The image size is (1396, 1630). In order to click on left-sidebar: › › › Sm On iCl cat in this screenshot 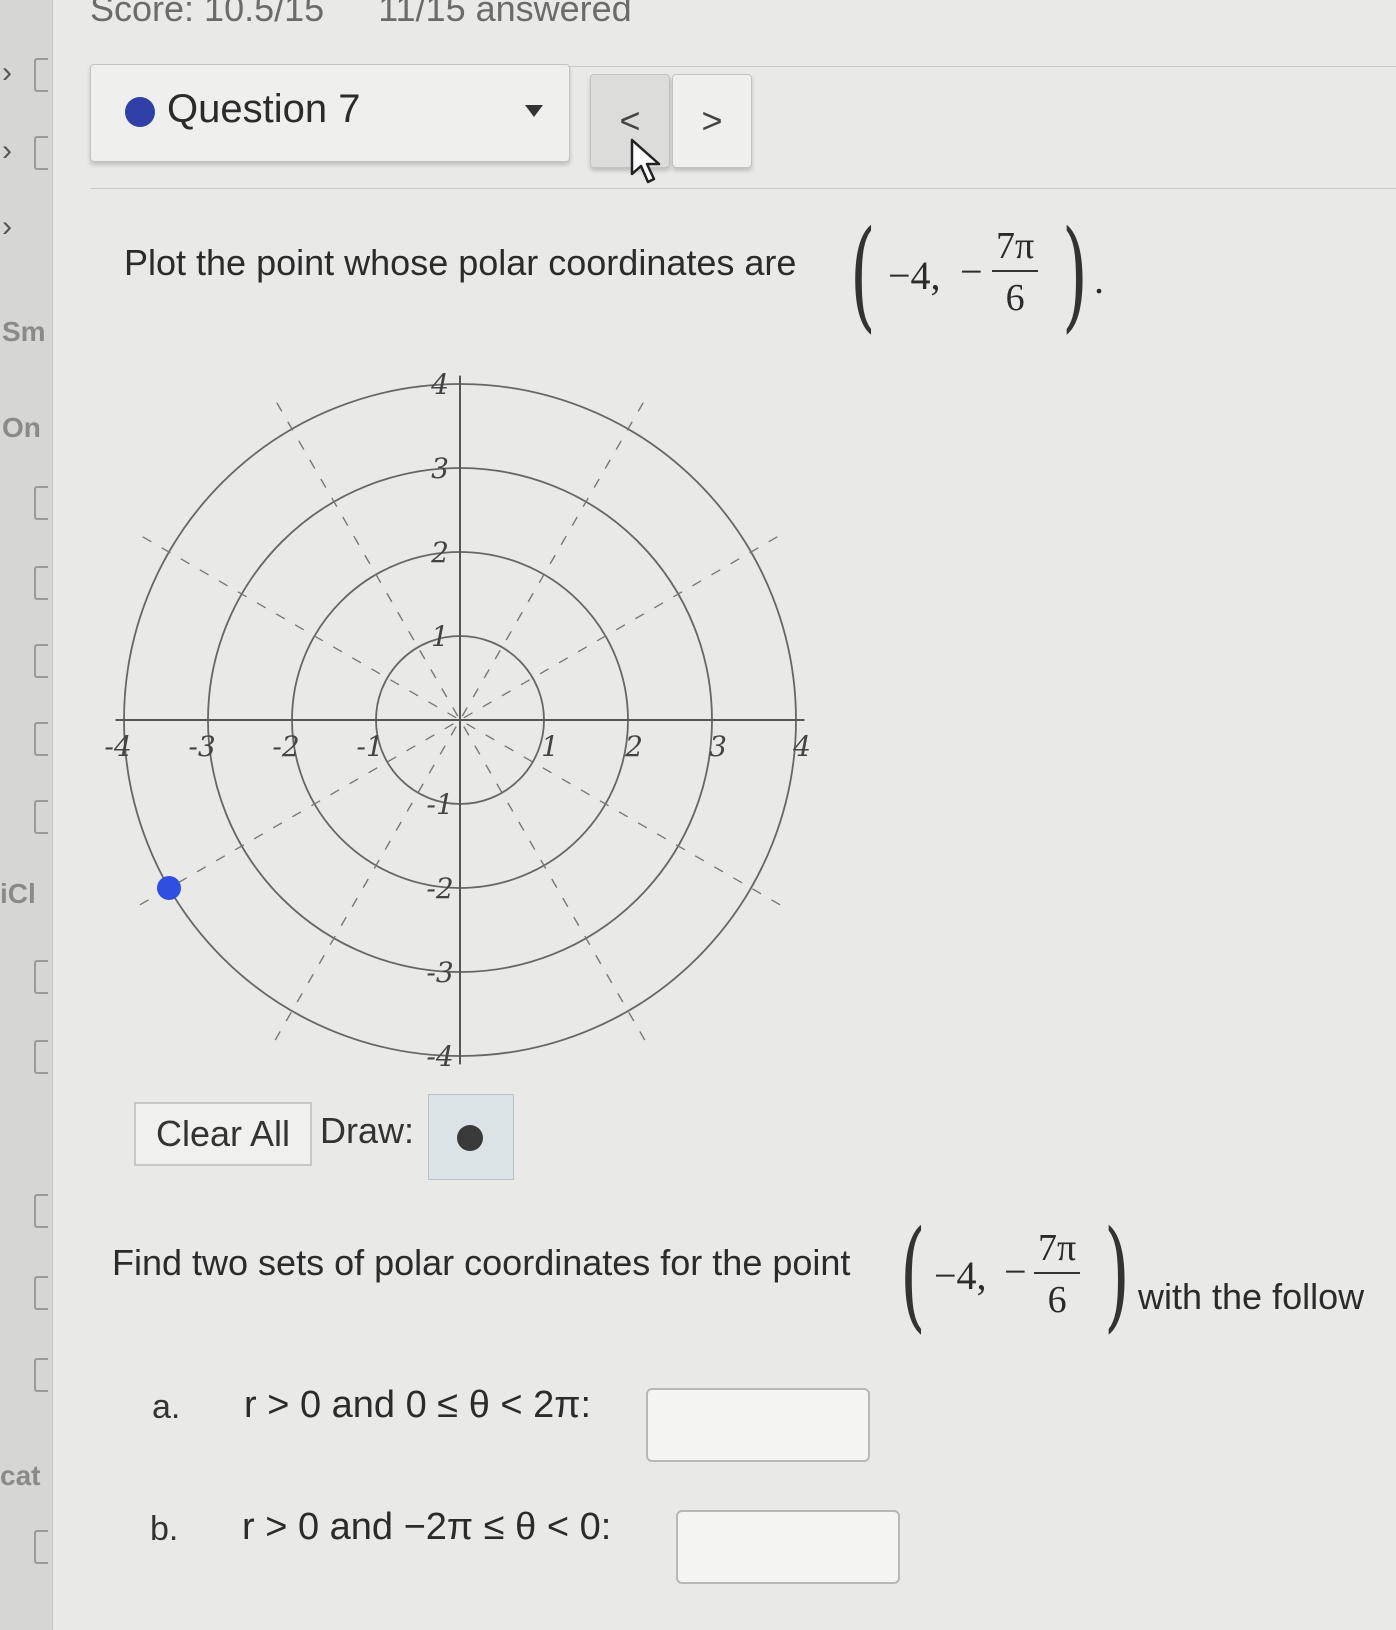, I will do `click(26, 815)`.